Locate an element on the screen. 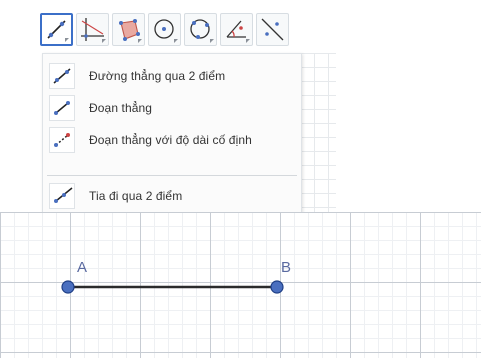 The width and height of the screenshot is (481, 358). menu-item-label: Đoạn thẳng is located at coordinates (121, 108).